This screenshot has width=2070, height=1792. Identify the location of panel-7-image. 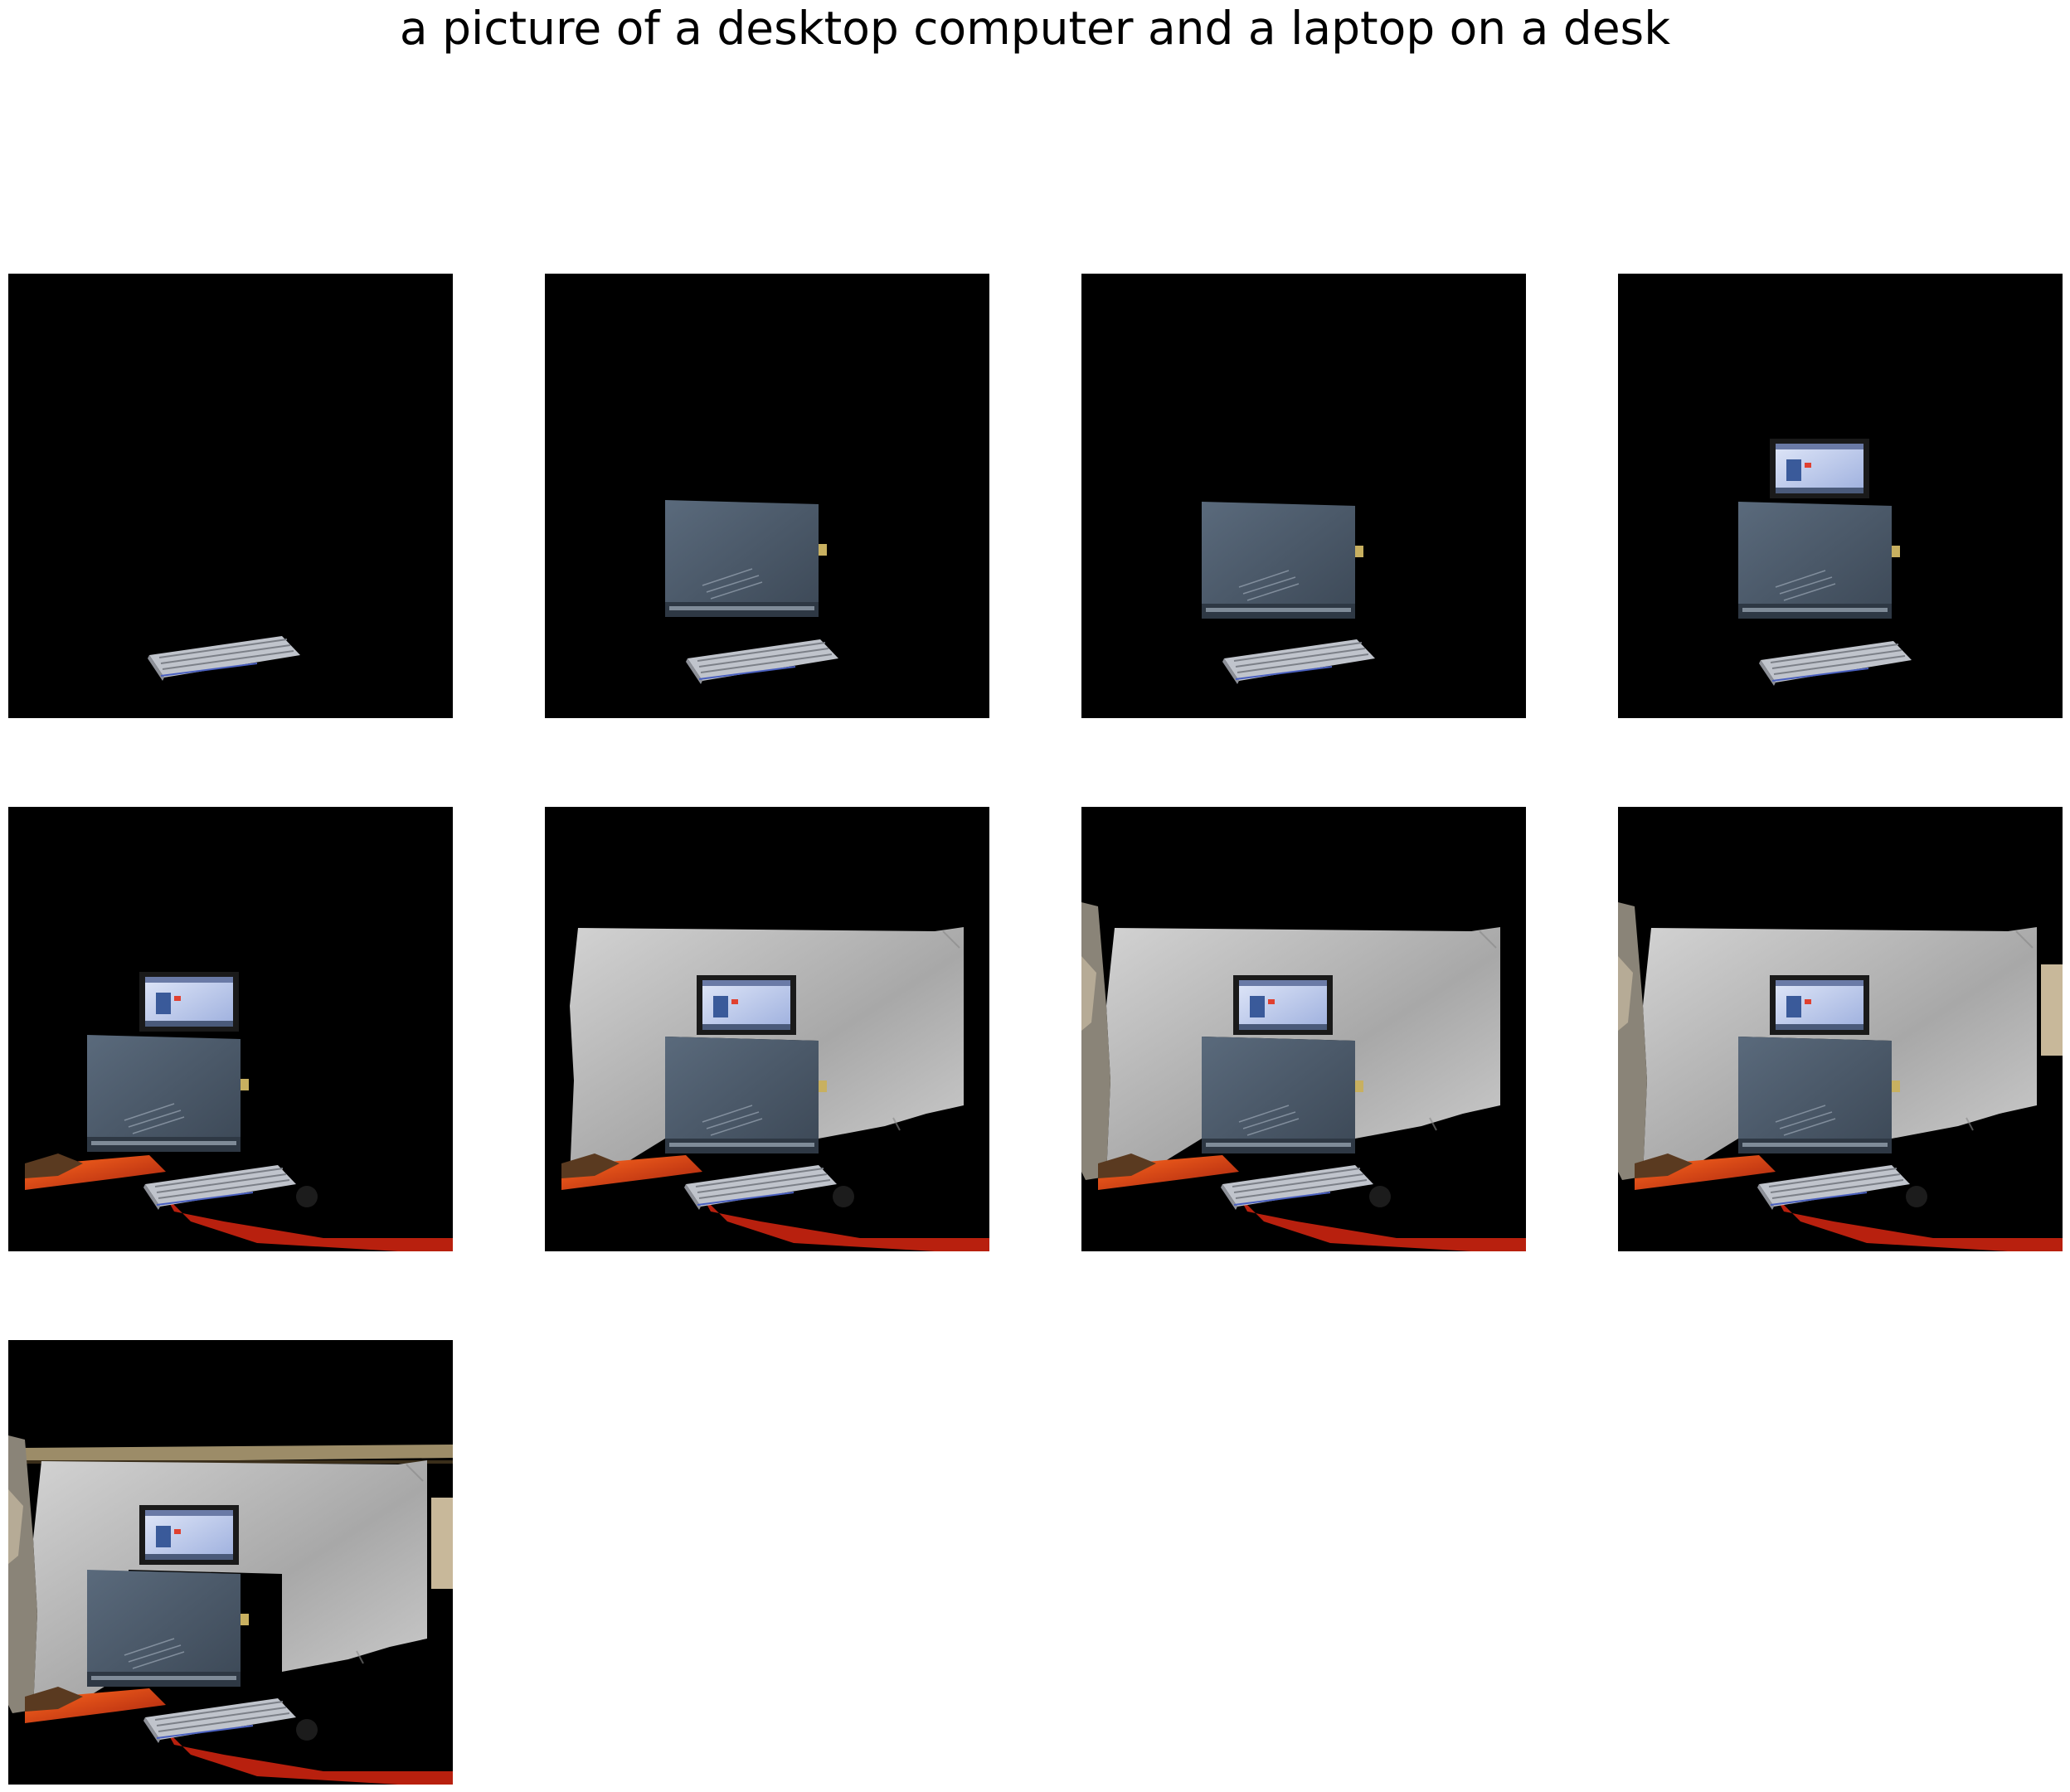
(1303, 1076).